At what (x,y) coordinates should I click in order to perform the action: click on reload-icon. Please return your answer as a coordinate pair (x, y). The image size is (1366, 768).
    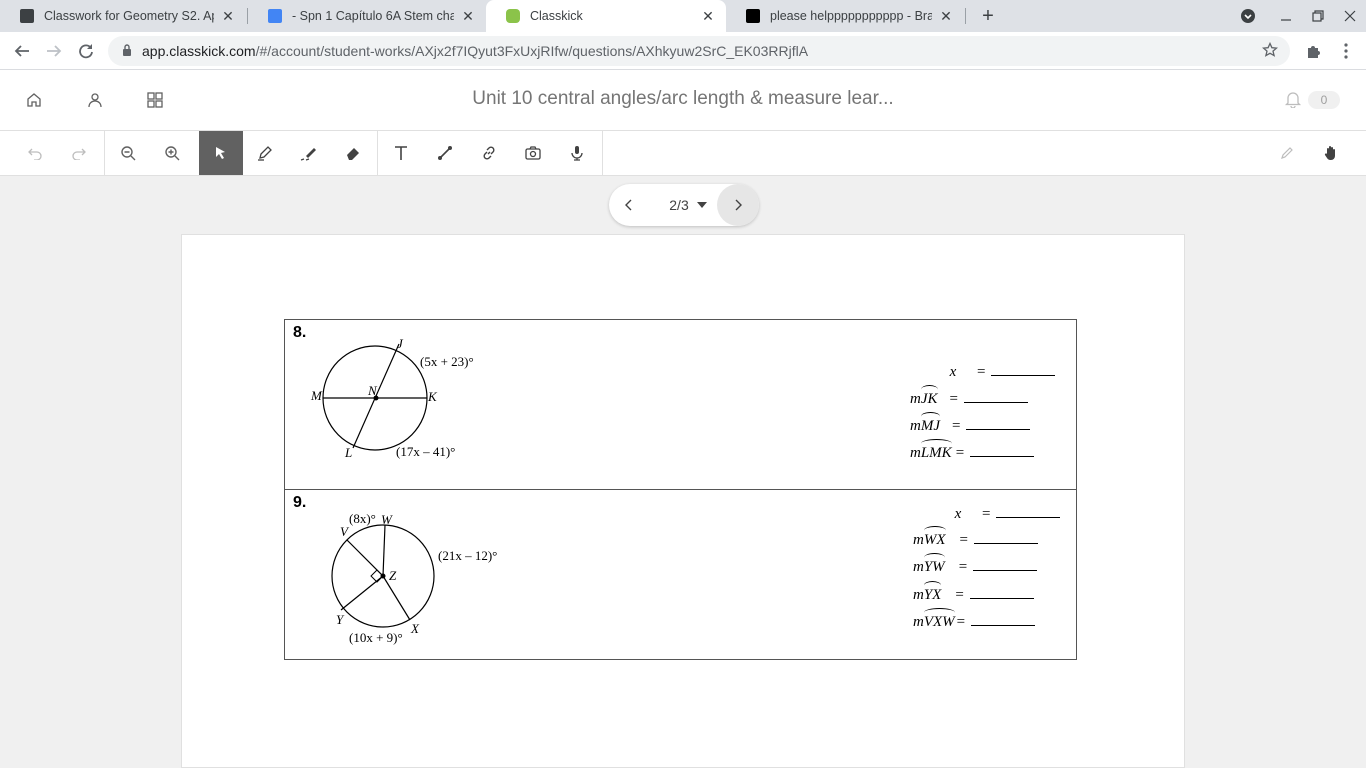
    Looking at the image, I should click on (86, 51).